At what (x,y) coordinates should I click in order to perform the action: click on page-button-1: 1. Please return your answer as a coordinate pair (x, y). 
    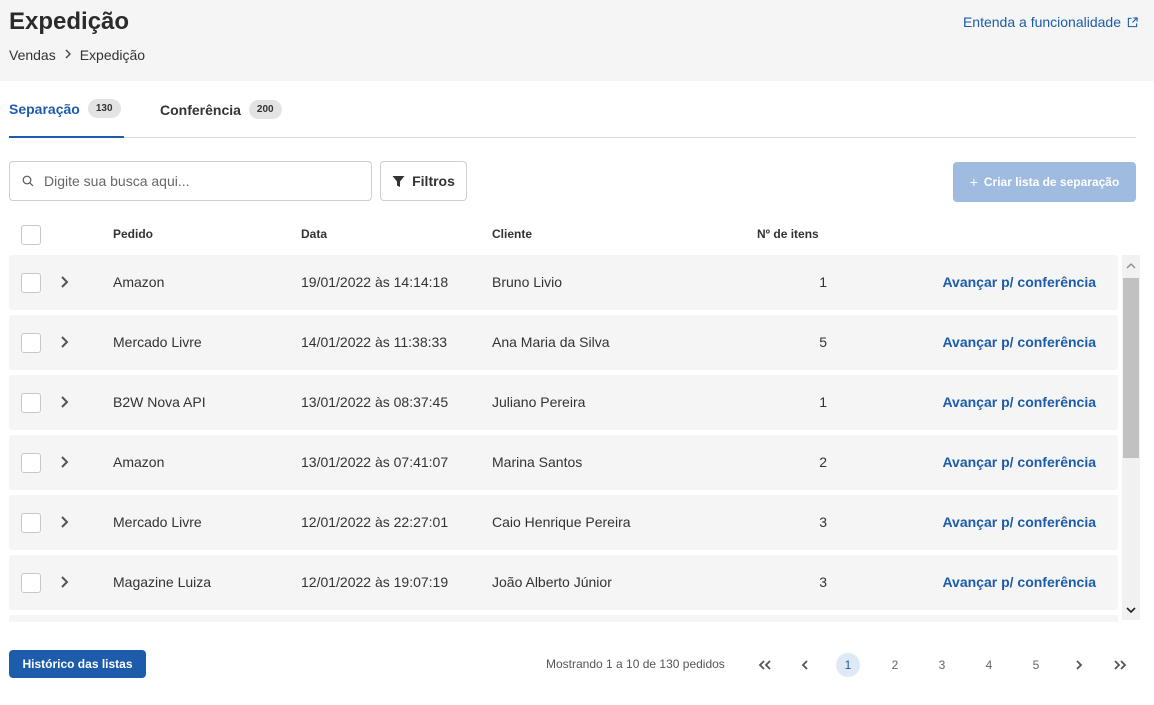
    Looking at the image, I should click on (848, 665).